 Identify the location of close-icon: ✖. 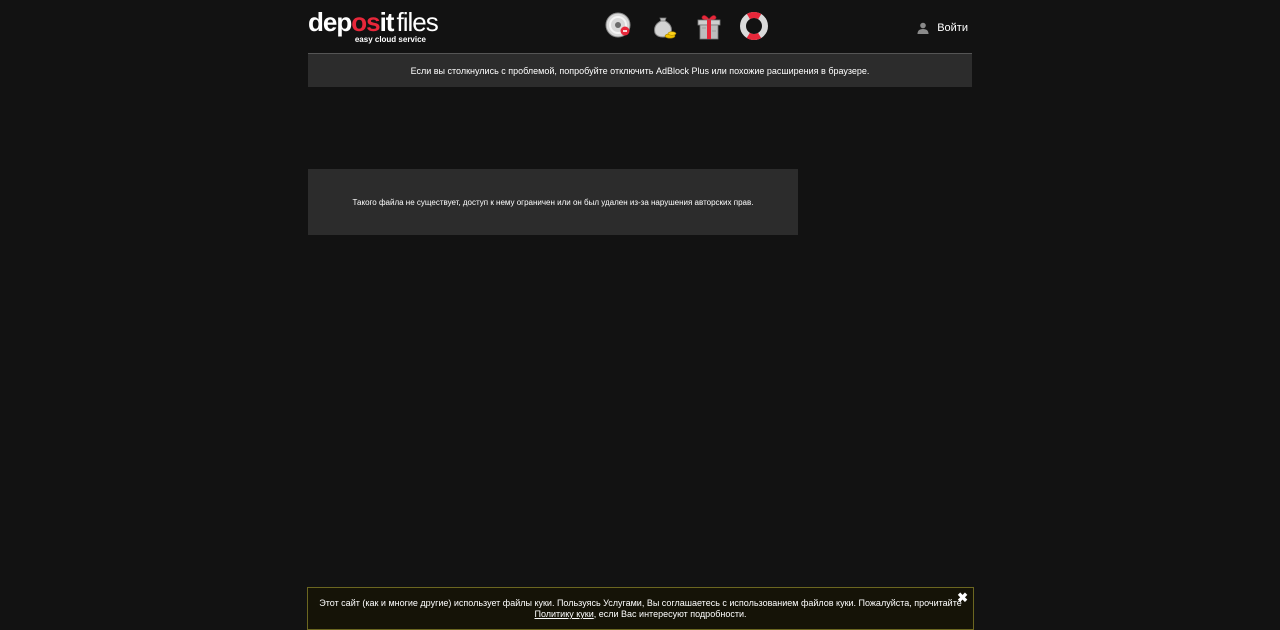
(962, 598).